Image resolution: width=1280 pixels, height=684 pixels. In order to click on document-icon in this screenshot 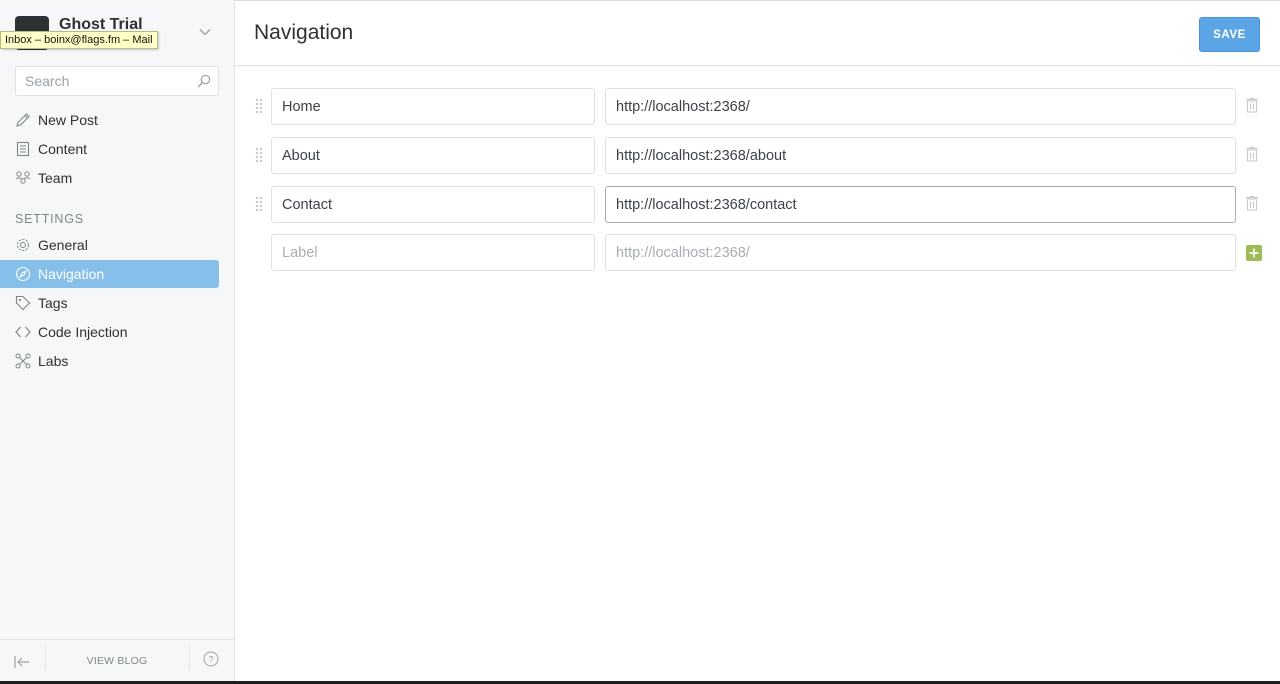, I will do `click(23, 149)`.